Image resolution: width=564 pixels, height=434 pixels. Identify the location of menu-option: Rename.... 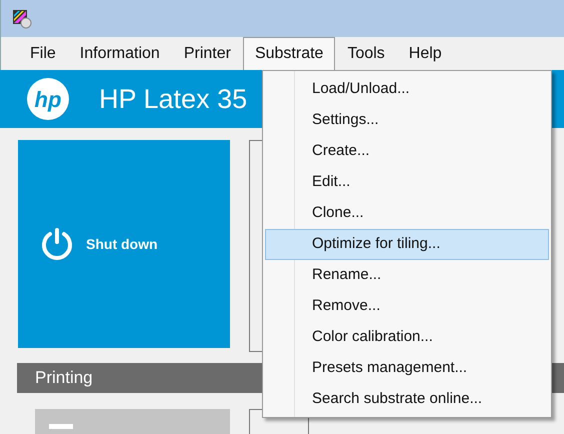
(407, 275).